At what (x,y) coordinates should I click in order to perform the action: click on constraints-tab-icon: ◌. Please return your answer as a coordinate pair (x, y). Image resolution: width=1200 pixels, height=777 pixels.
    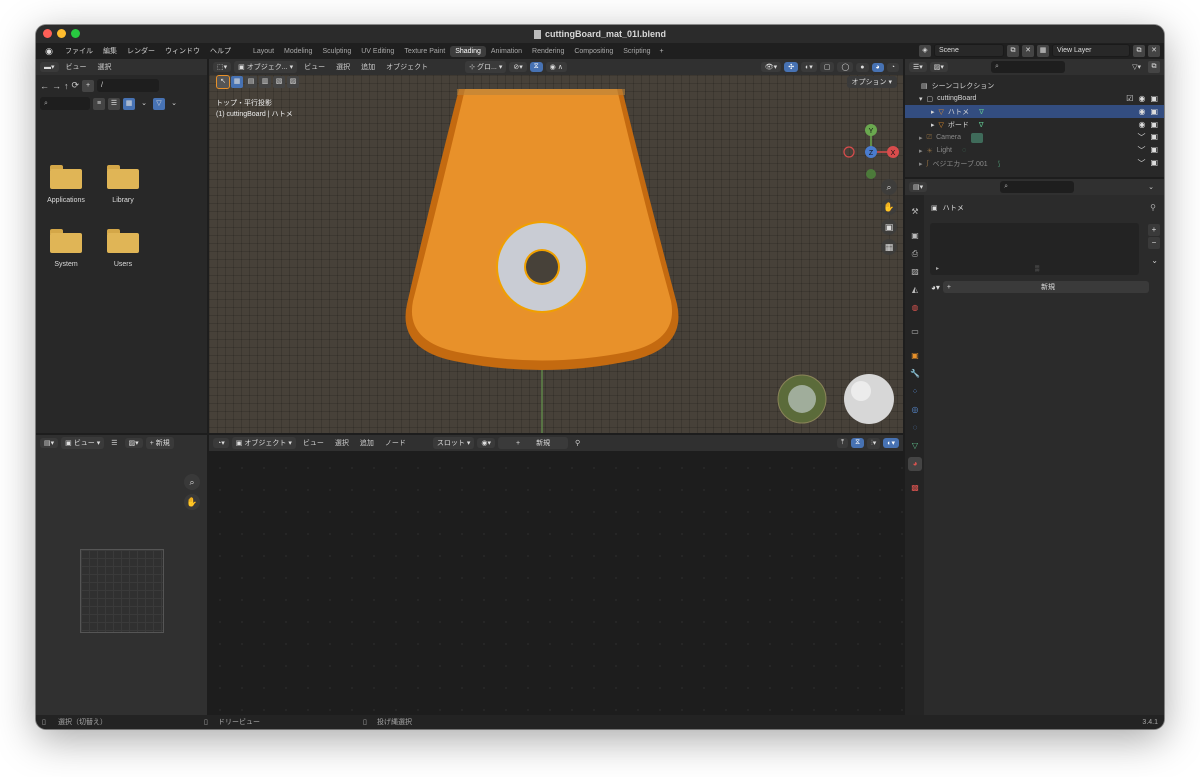
    Looking at the image, I should click on (915, 428).